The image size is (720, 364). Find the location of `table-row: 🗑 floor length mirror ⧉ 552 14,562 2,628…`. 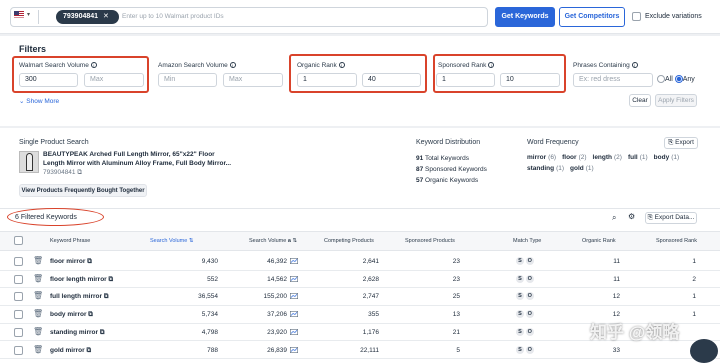

table-row: 🗑 floor length mirror ⧉ 552 14,562 2,628… is located at coordinates (360, 280).